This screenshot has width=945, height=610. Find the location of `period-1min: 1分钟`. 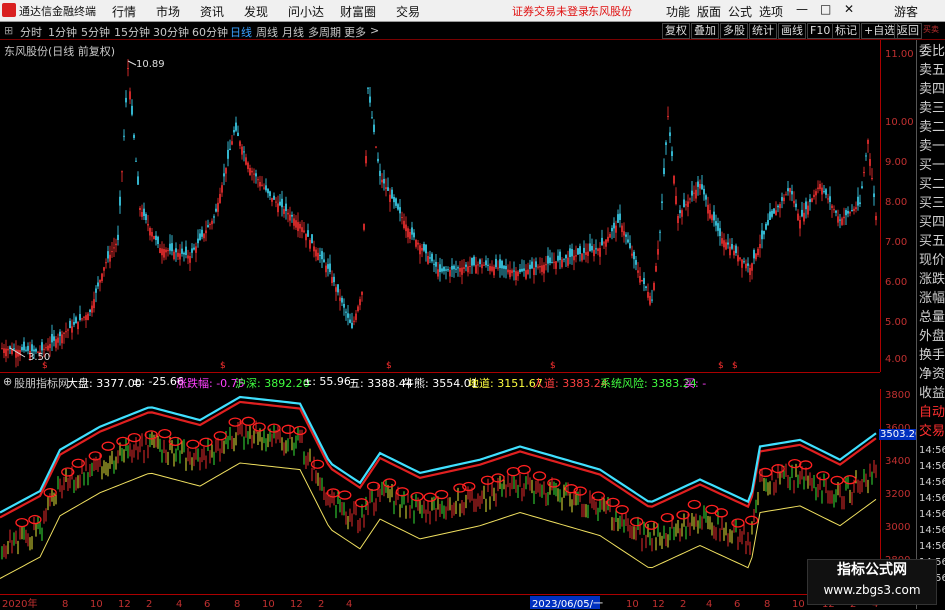

period-1min: 1分钟 is located at coordinates (62, 32).